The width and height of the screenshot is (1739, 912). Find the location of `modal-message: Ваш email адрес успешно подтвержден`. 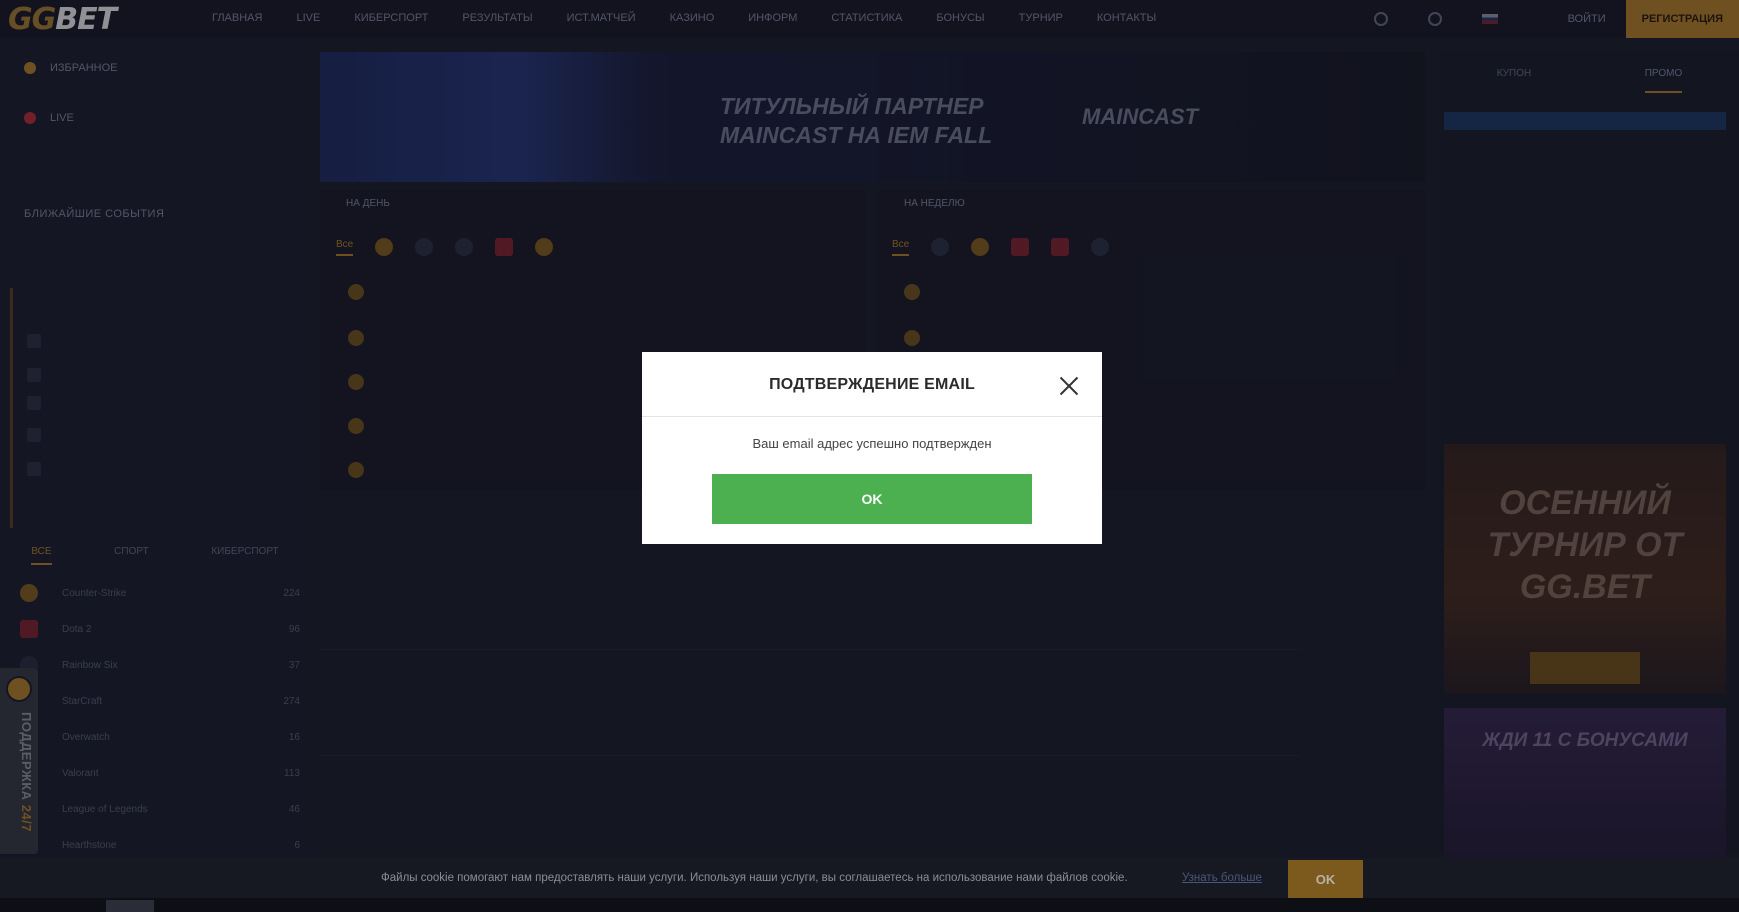

modal-message: Ваш email адрес успешно подтвержден is located at coordinates (872, 443).